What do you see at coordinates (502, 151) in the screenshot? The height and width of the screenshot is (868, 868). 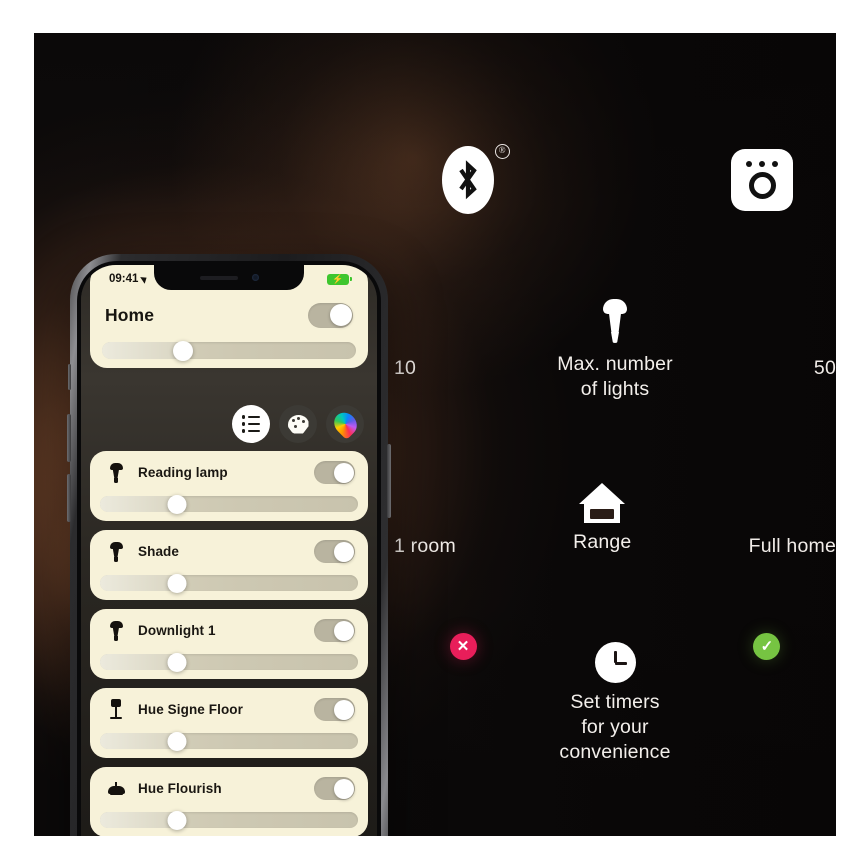 I see `registered-trademark-mark: ®` at bounding box center [502, 151].